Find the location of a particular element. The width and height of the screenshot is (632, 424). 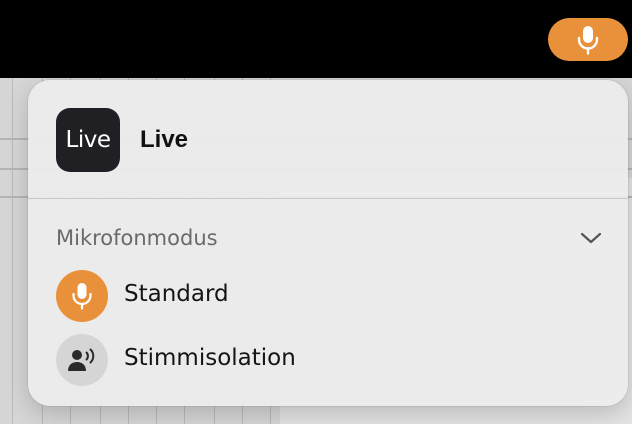

section-title: Mikrofonmodus is located at coordinates (137, 238).